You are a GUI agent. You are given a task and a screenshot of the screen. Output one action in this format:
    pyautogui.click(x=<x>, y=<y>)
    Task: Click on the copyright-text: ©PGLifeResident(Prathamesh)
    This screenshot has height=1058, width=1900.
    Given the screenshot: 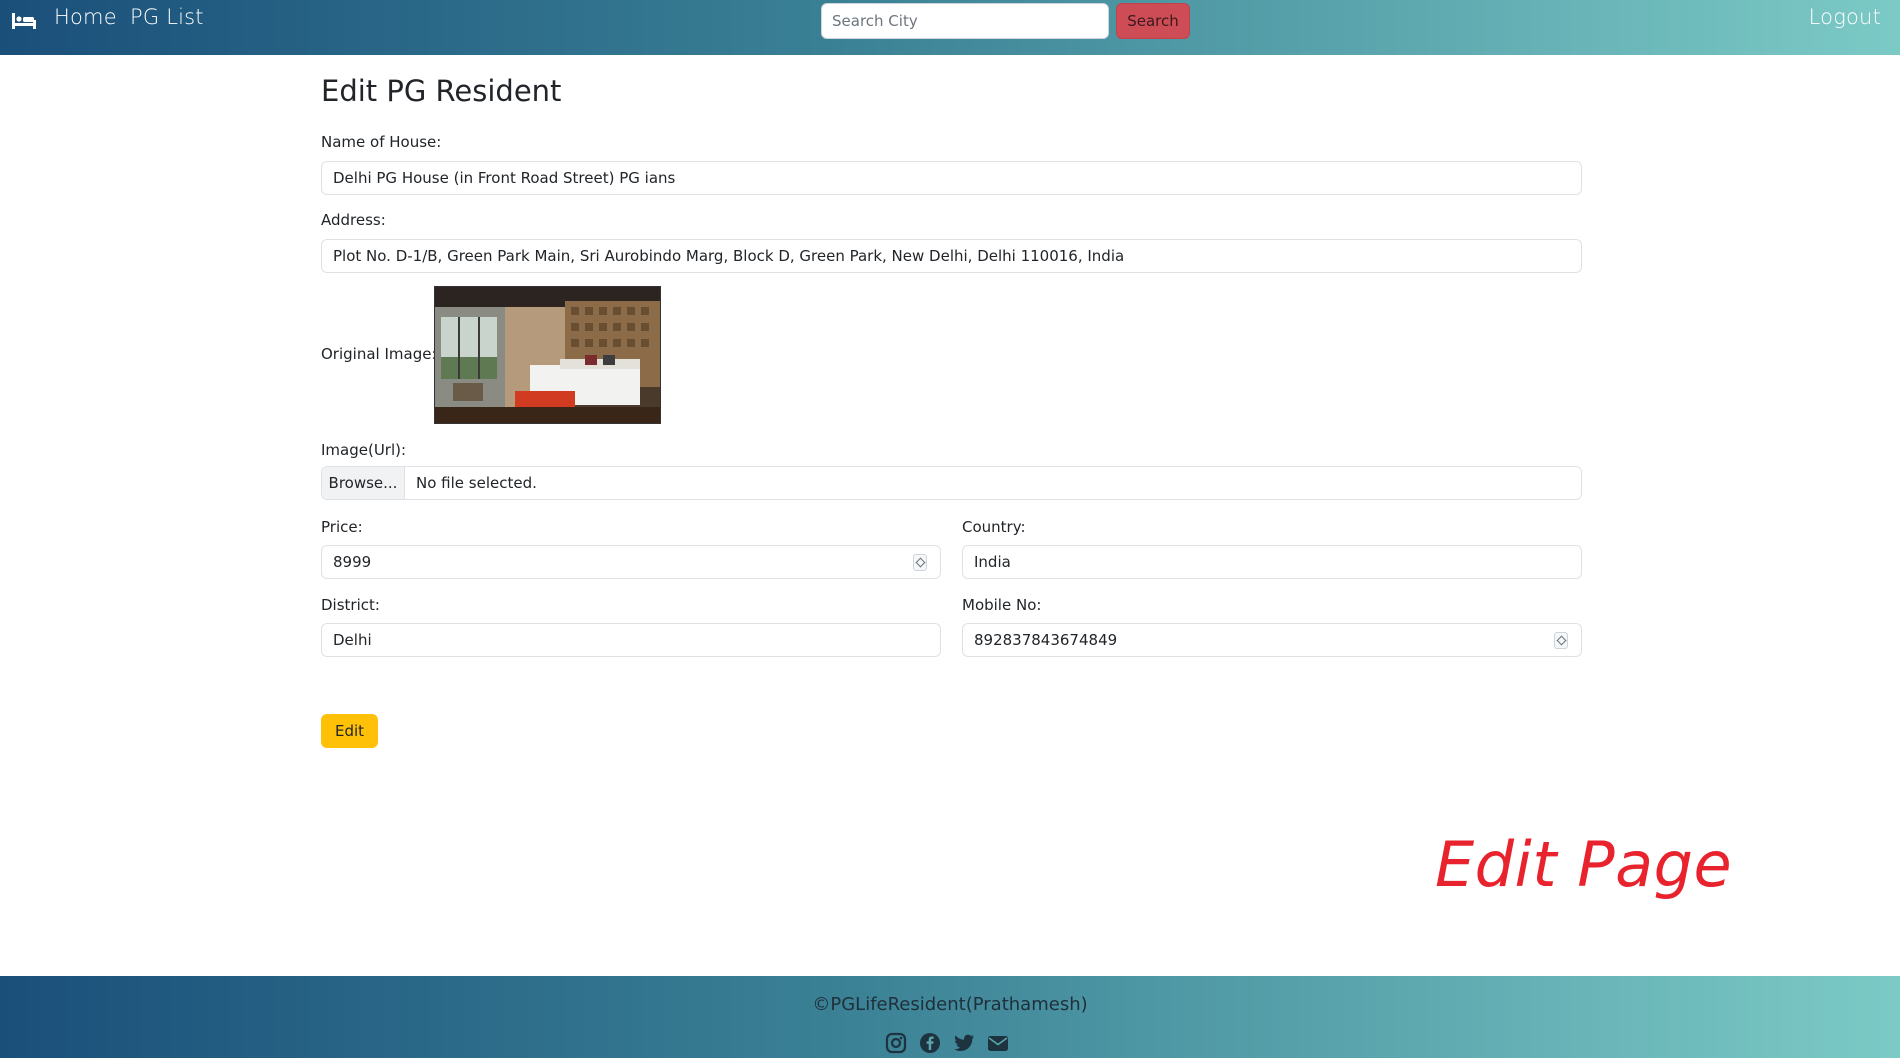 What is the action you would take?
    pyautogui.click(x=950, y=1004)
    